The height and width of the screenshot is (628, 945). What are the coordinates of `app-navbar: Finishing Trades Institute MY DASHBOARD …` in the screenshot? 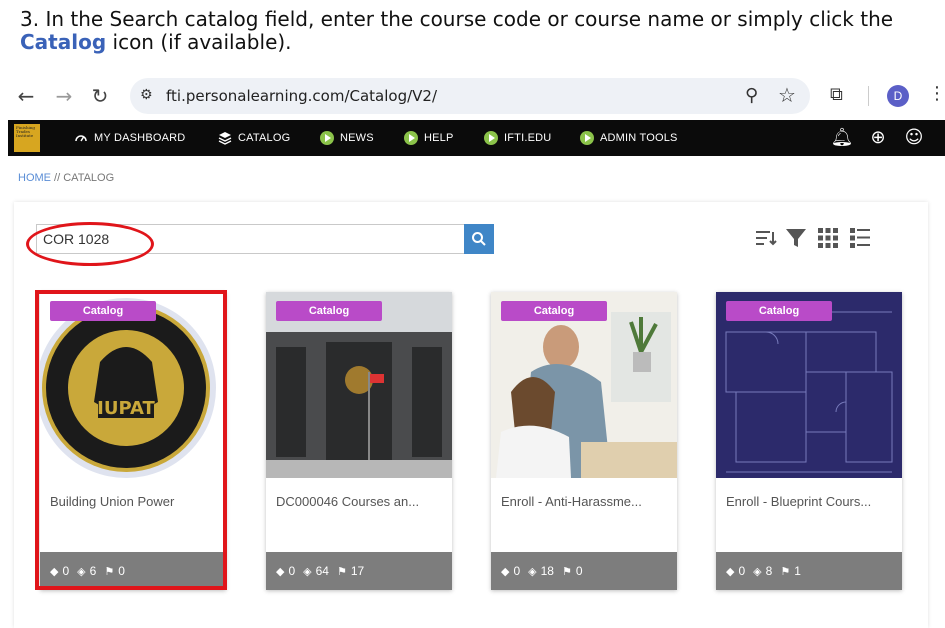 It's located at (476, 138).